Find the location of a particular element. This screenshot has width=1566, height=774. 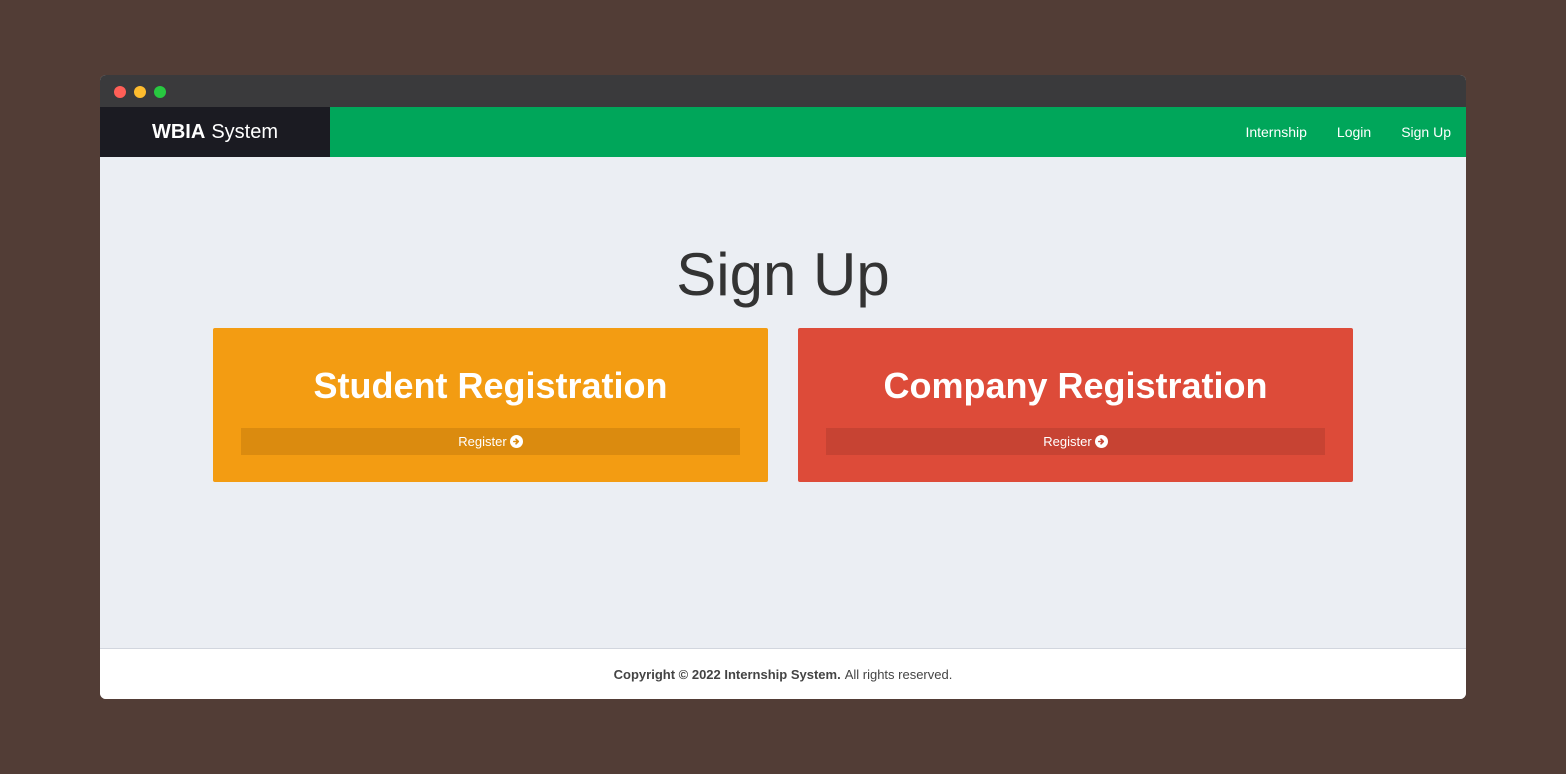

student-register-button: Register is located at coordinates (490, 441).